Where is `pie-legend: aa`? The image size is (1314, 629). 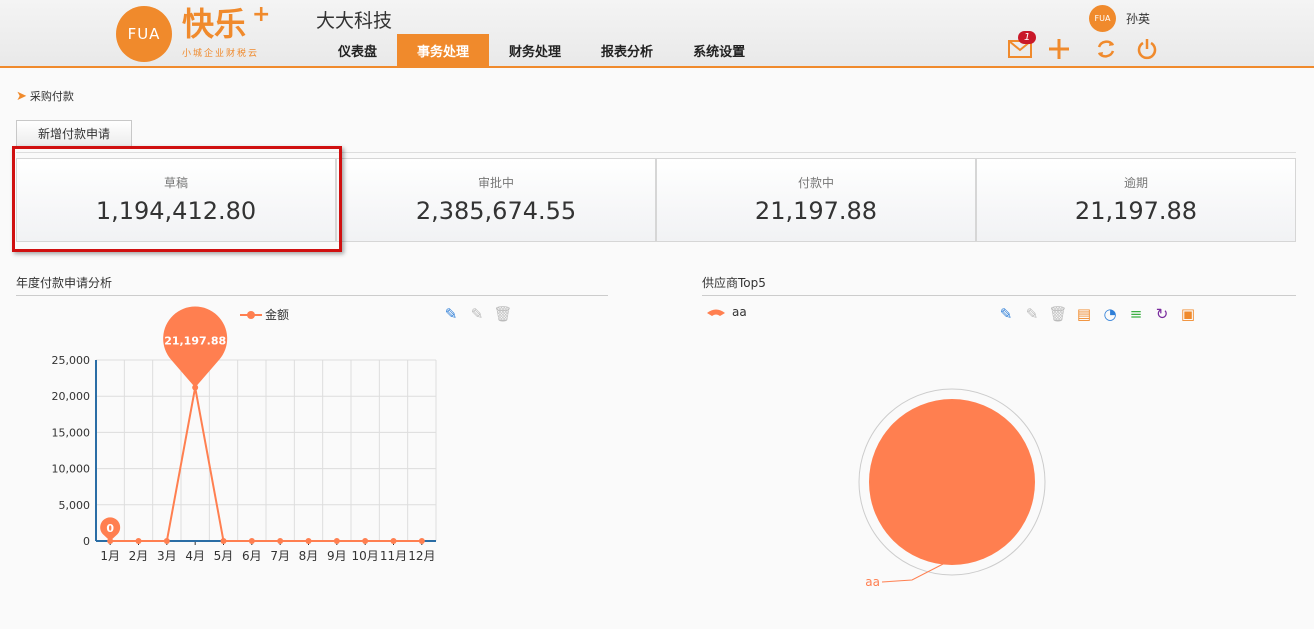 pie-legend: aa is located at coordinates (726, 312).